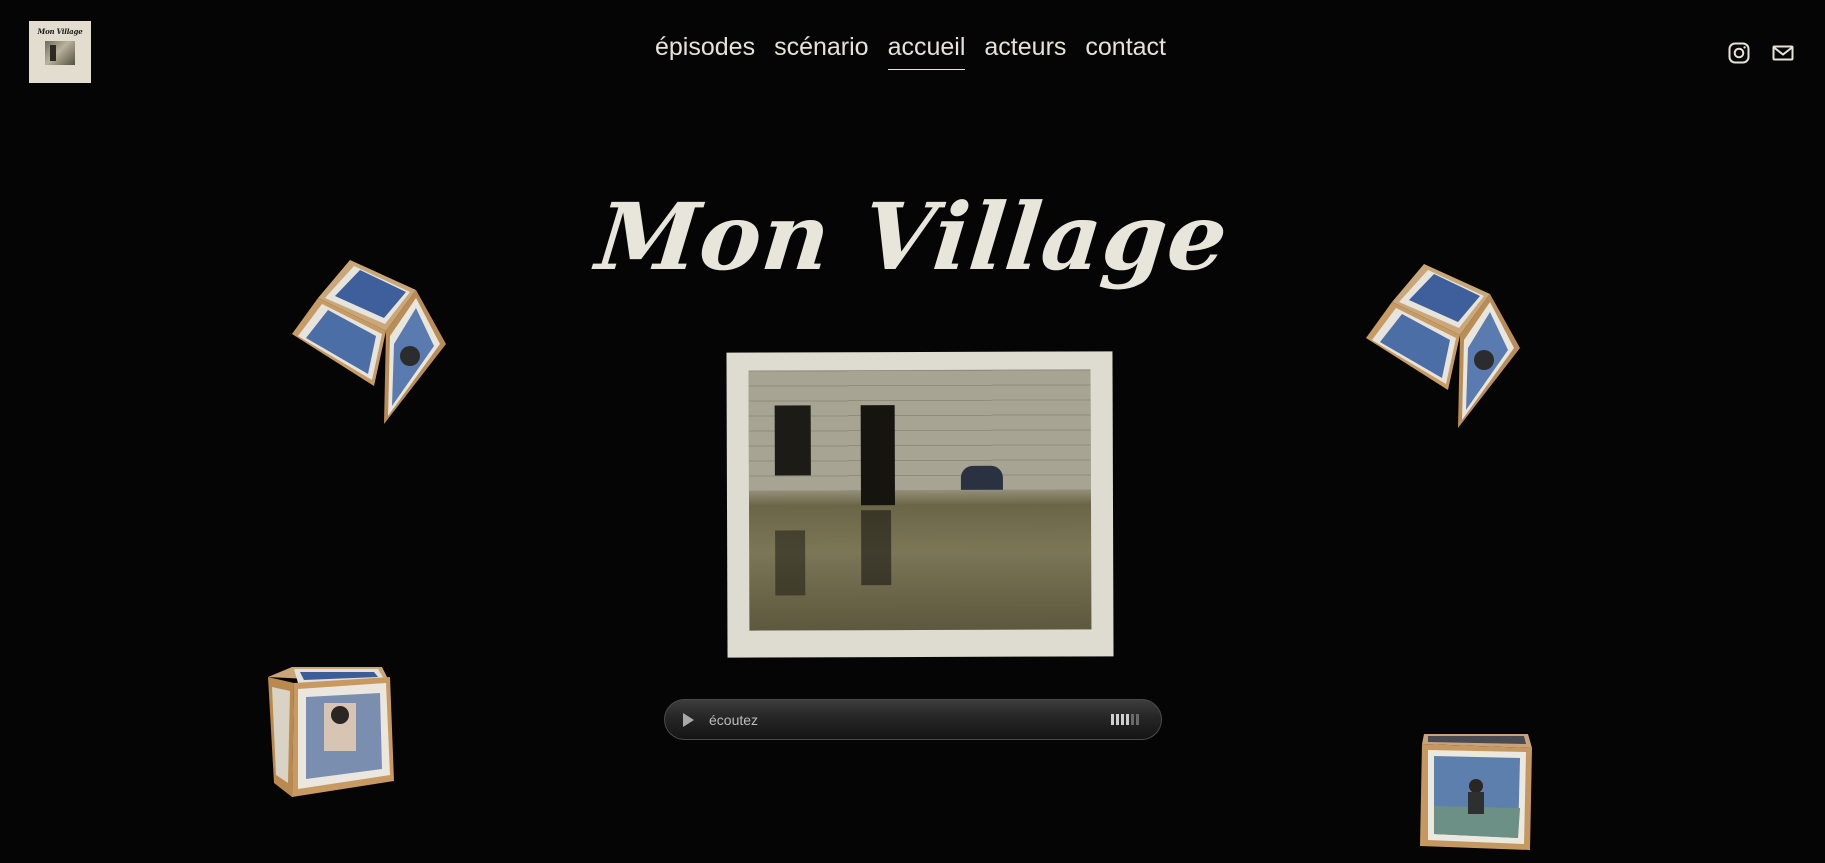 This screenshot has height=863, width=1825. What do you see at coordinates (369, 342) in the screenshot?
I see `photo-cube-top-left` at bounding box center [369, 342].